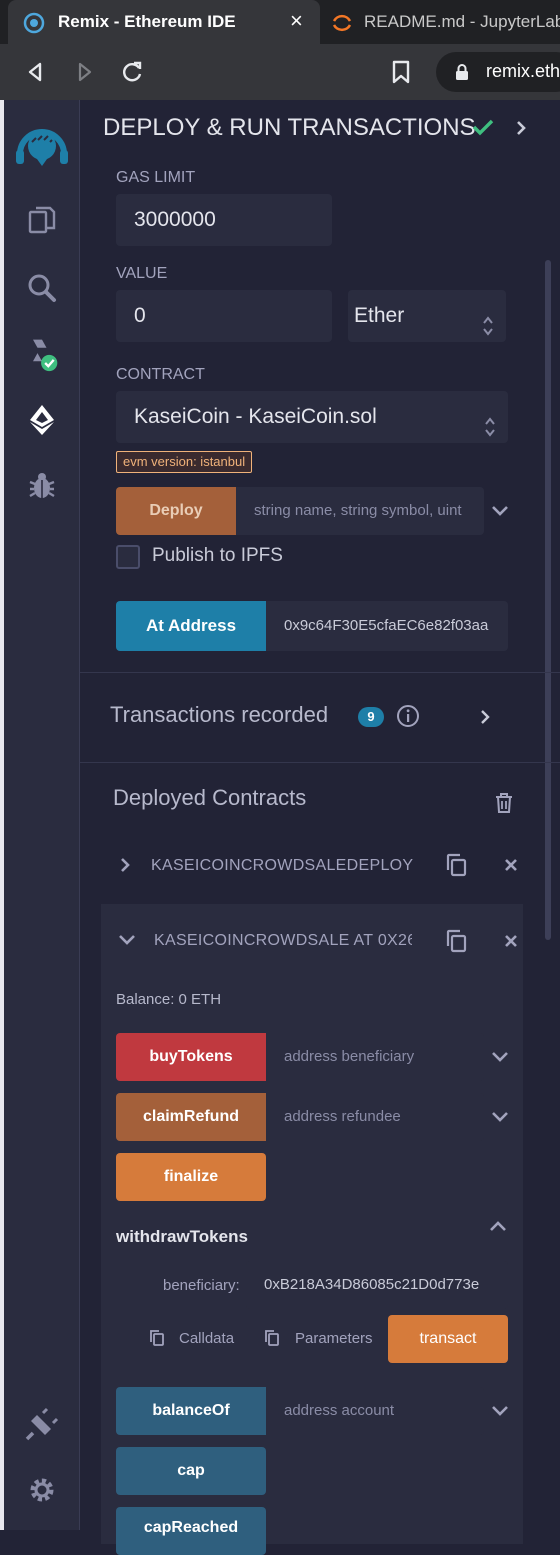 The image size is (560, 1555). I want to click on settings-icon, so click(42, 1490).